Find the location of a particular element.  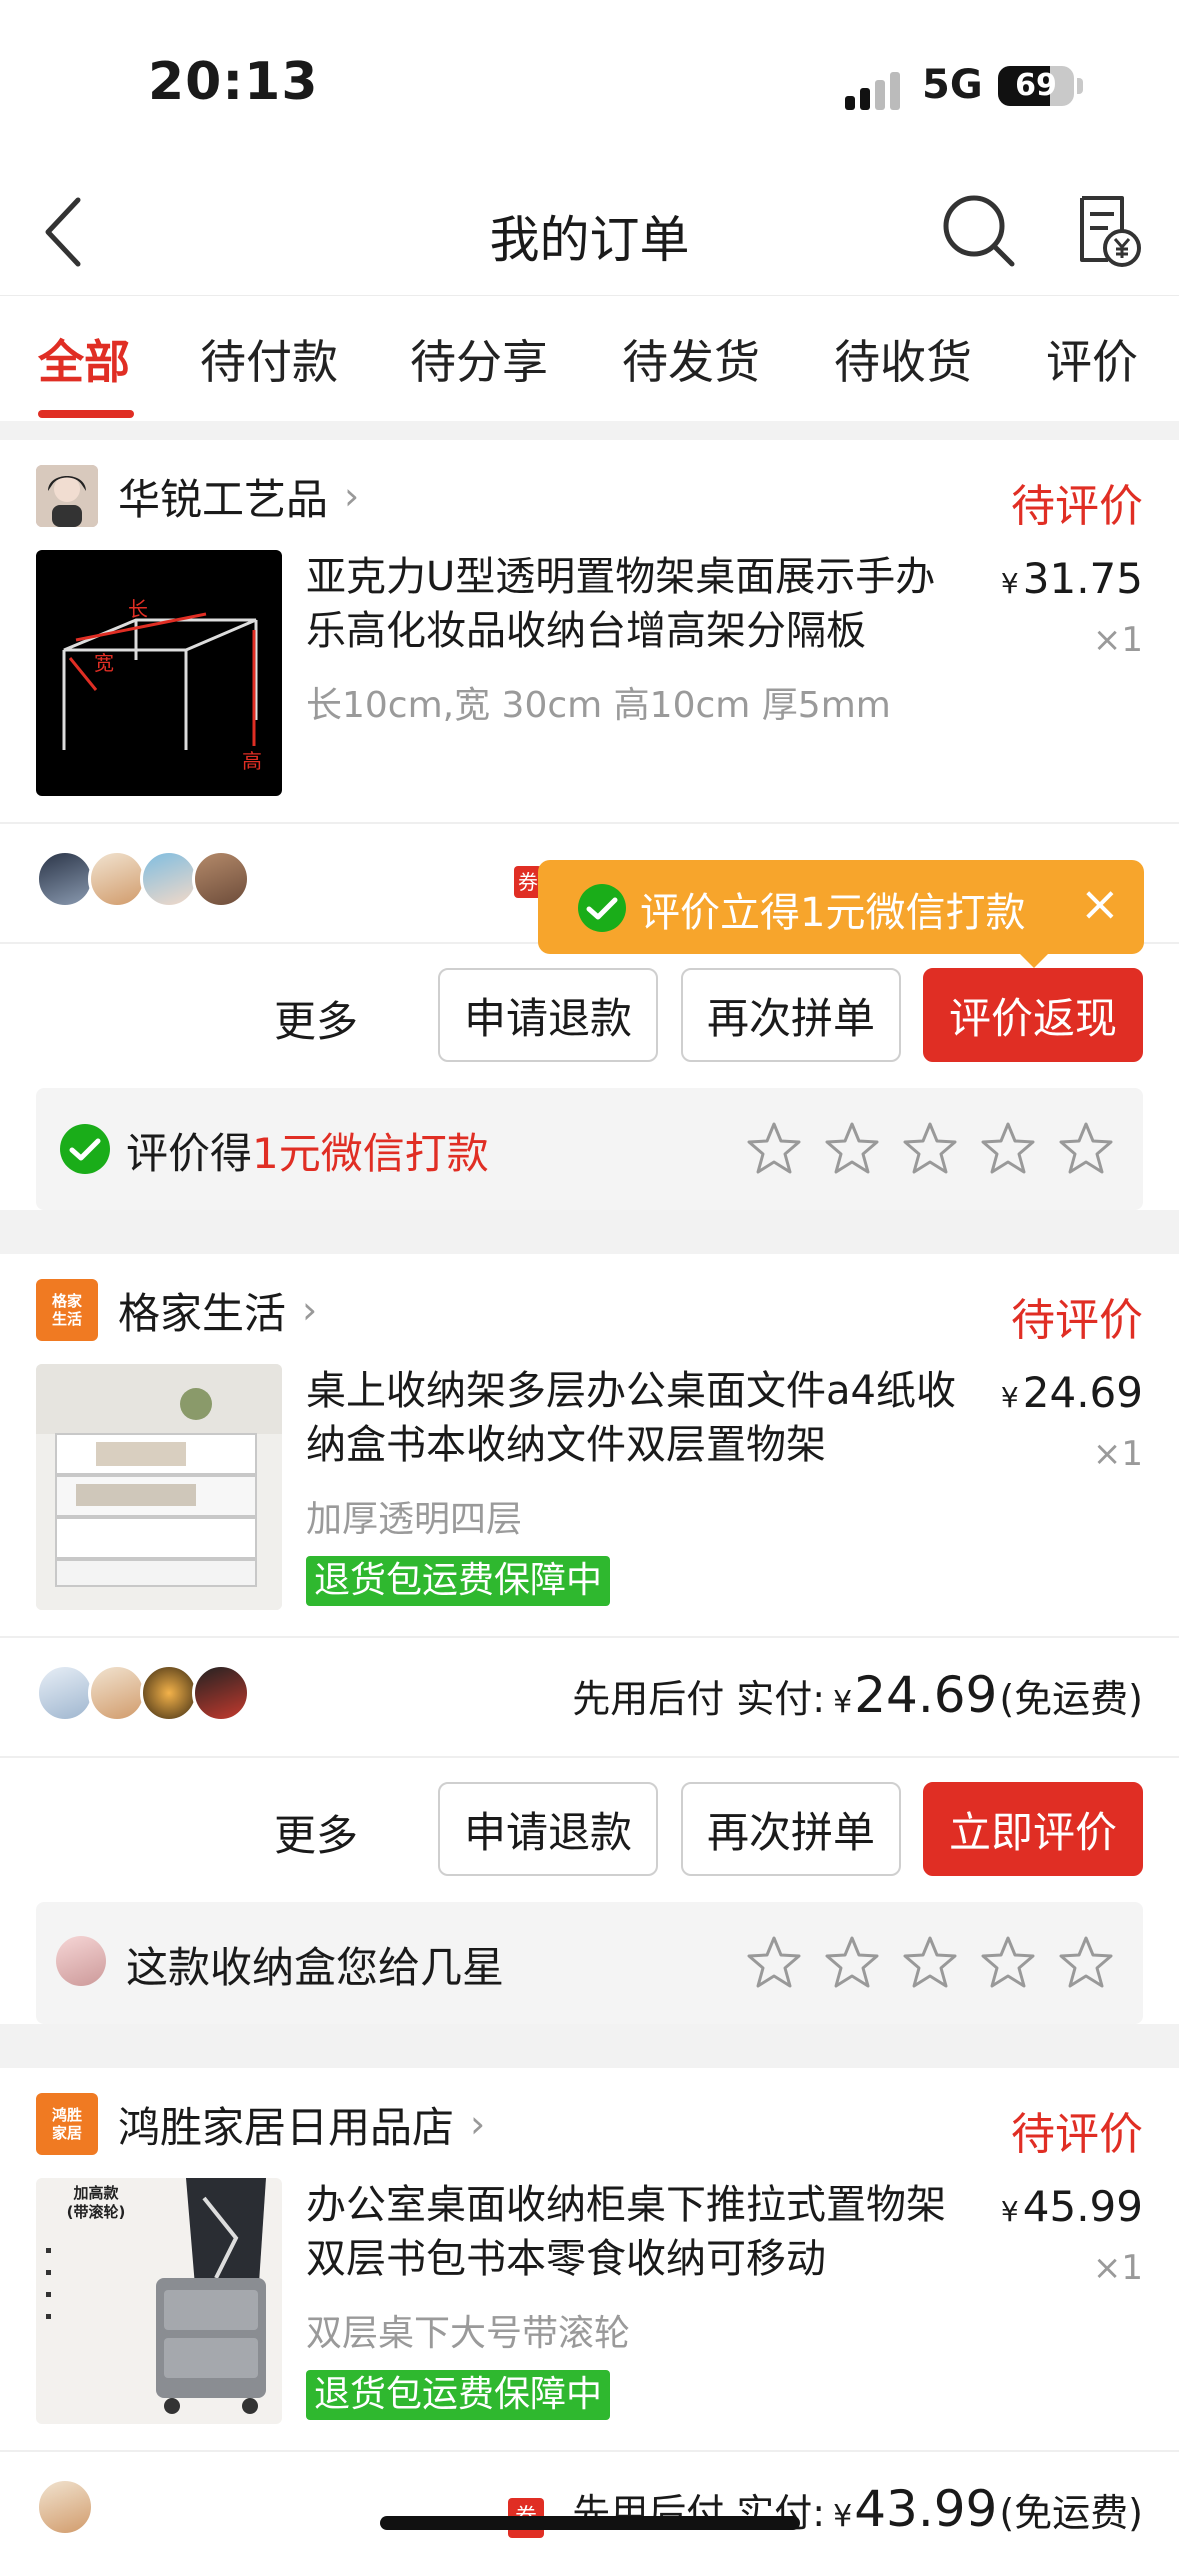

home-indicator is located at coordinates (590, 2523).